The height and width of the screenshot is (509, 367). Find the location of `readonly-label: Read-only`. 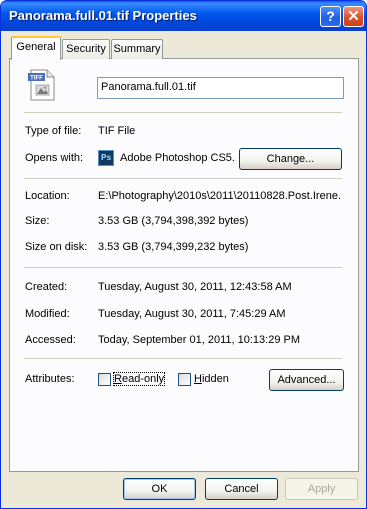

readonly-label: Read-only is located at coordinates (139, 379).